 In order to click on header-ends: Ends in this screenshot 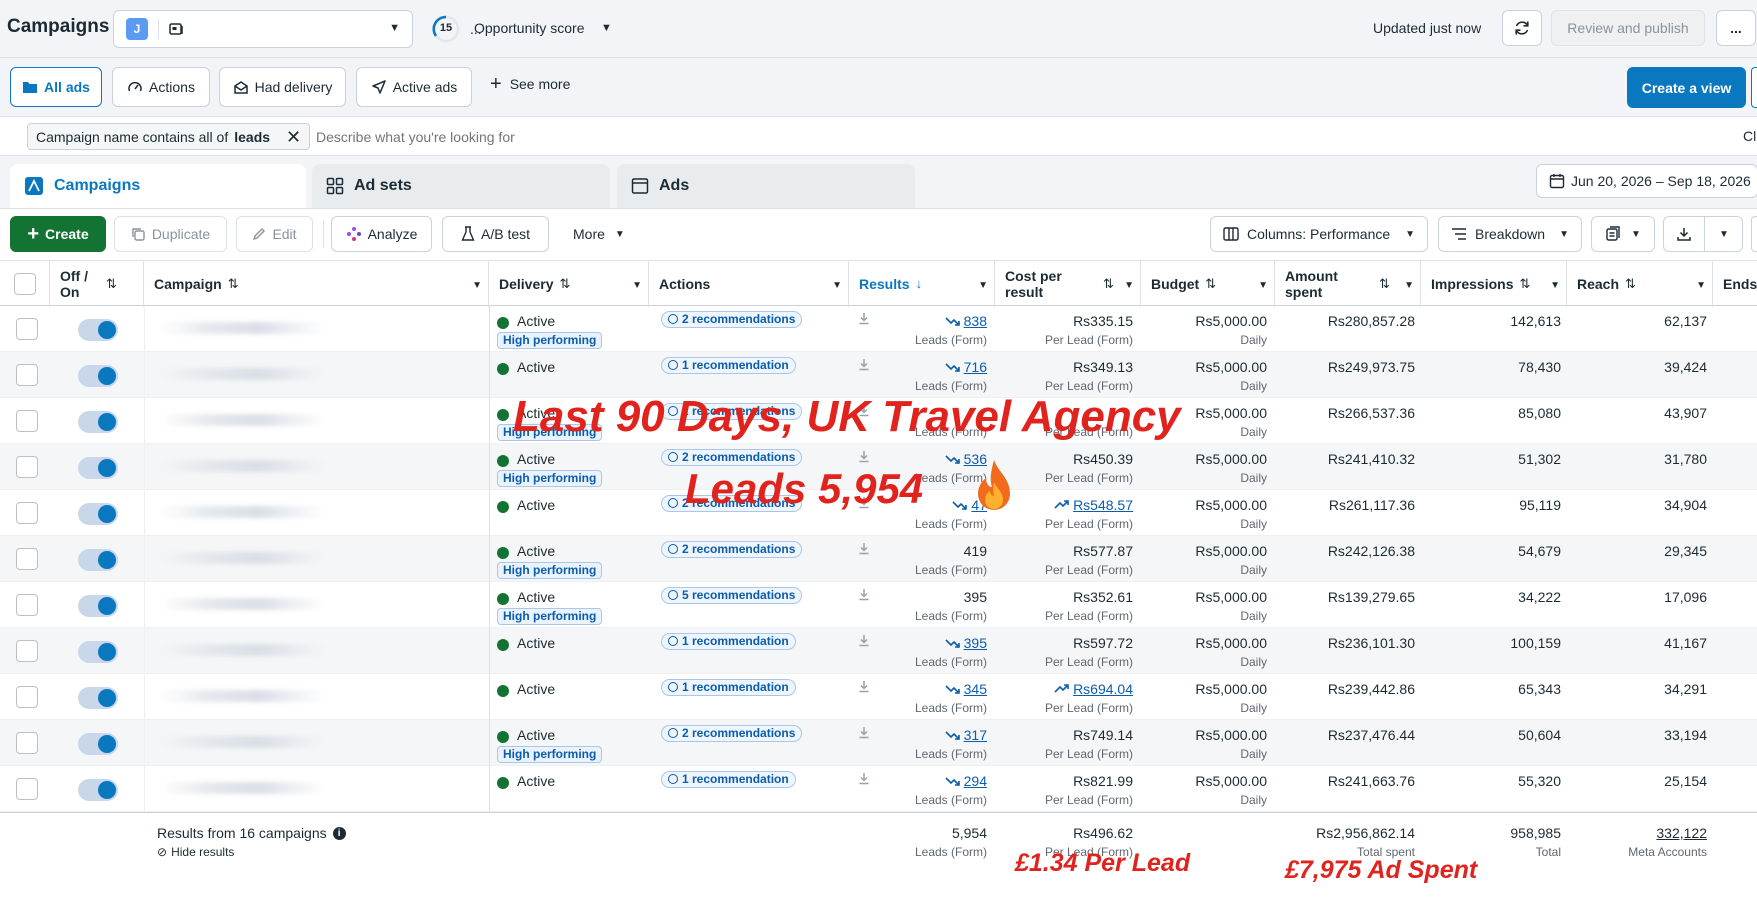, I will do `click(1735, 284)`.